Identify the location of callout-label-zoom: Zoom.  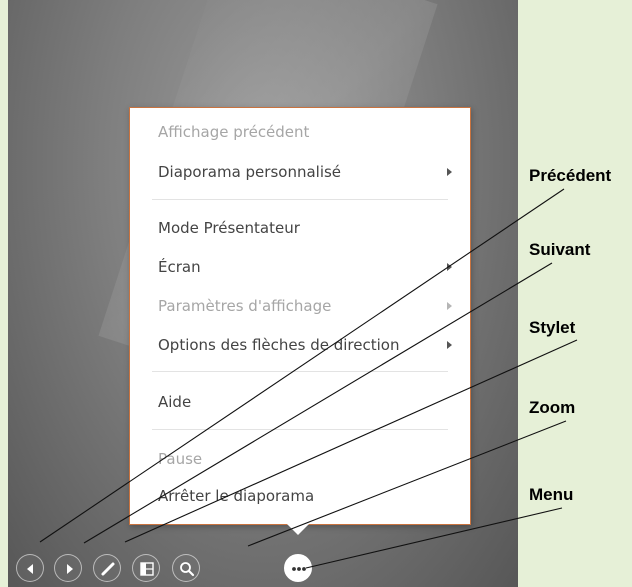
(552, 407).